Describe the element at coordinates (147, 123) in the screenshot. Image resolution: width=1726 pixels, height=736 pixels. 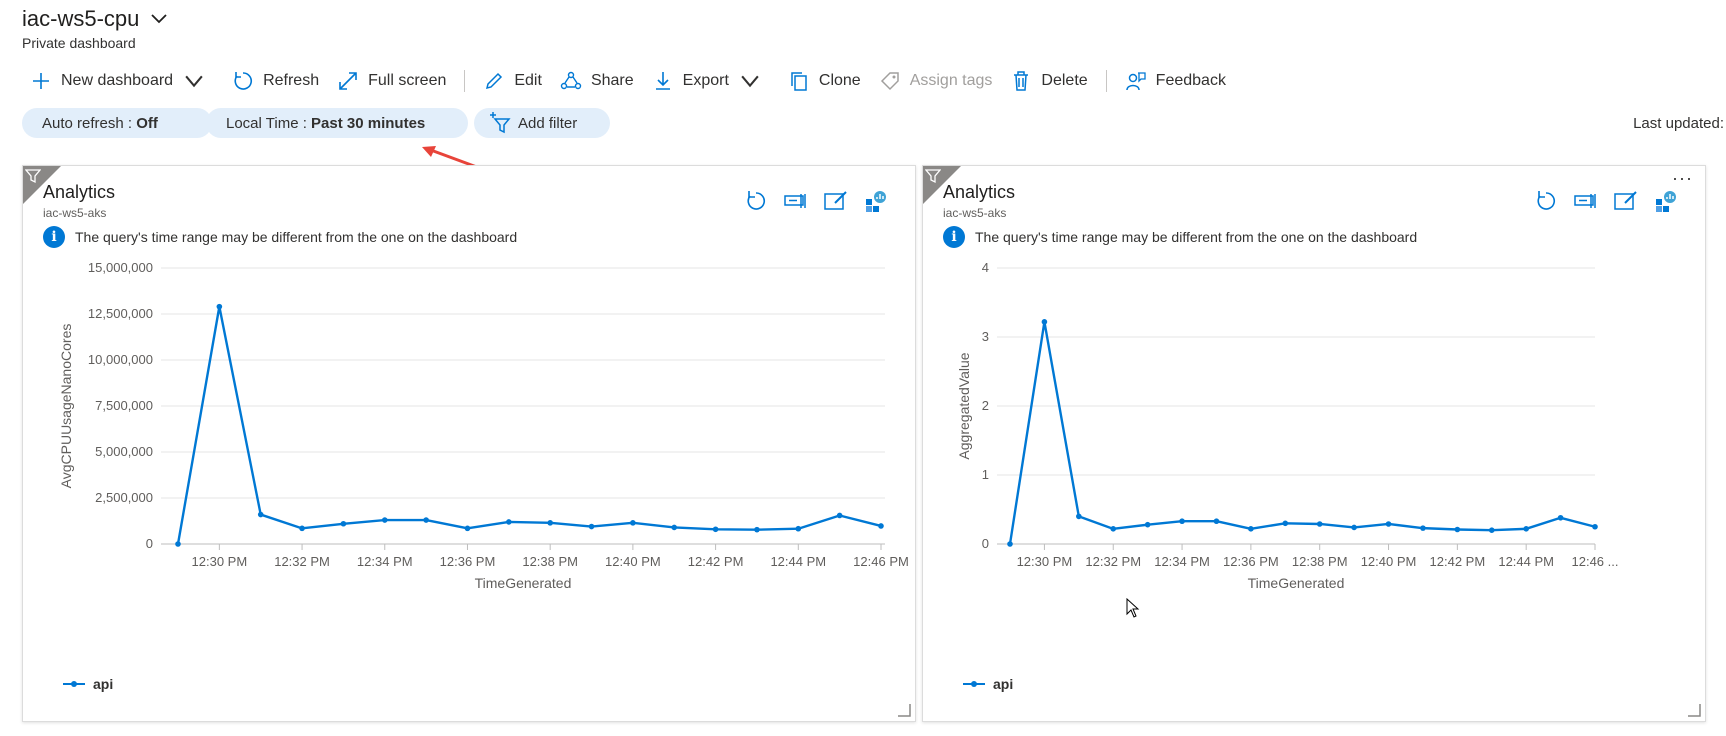
I see `auto-refresh-value: Off` at that location.